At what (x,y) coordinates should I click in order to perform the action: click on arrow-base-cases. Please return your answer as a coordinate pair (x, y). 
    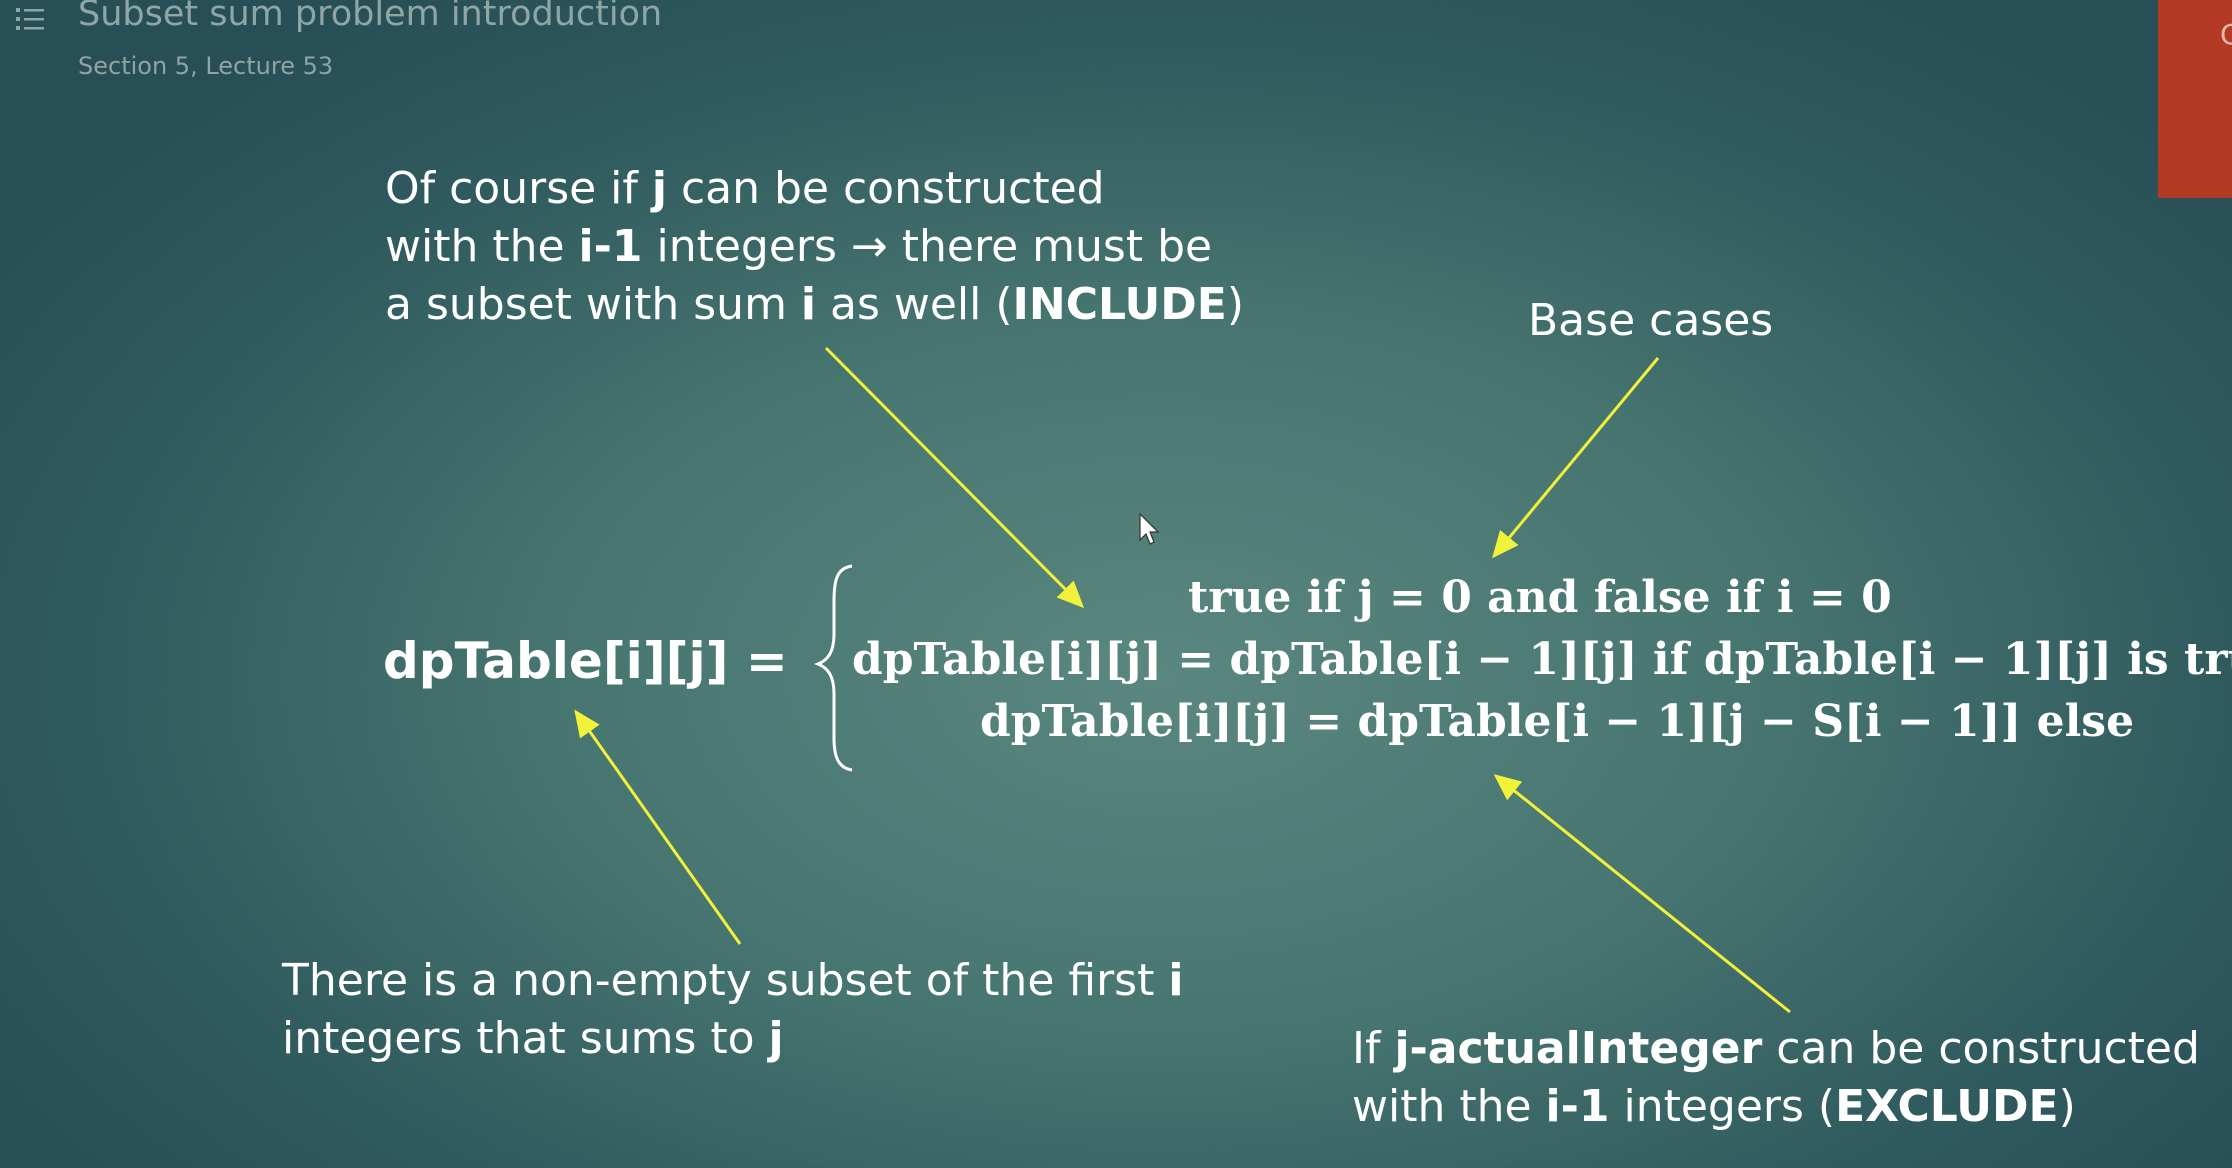
    Looking at the image, I should click on (1576, 458).